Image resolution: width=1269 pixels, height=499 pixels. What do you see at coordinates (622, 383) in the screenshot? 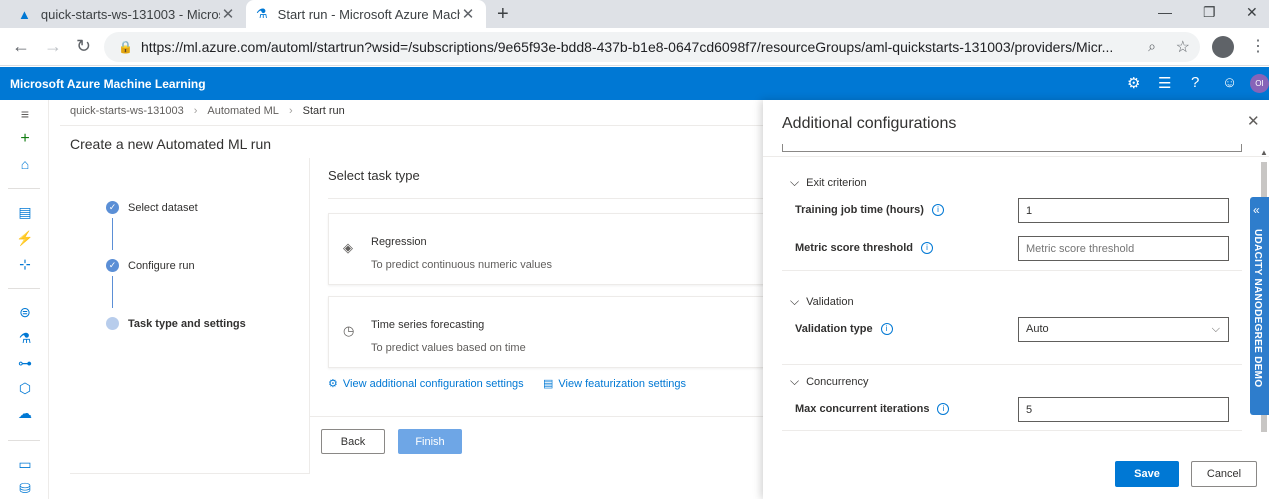
I see `link-text: View featurization settings` at bounding box center [622, 383].